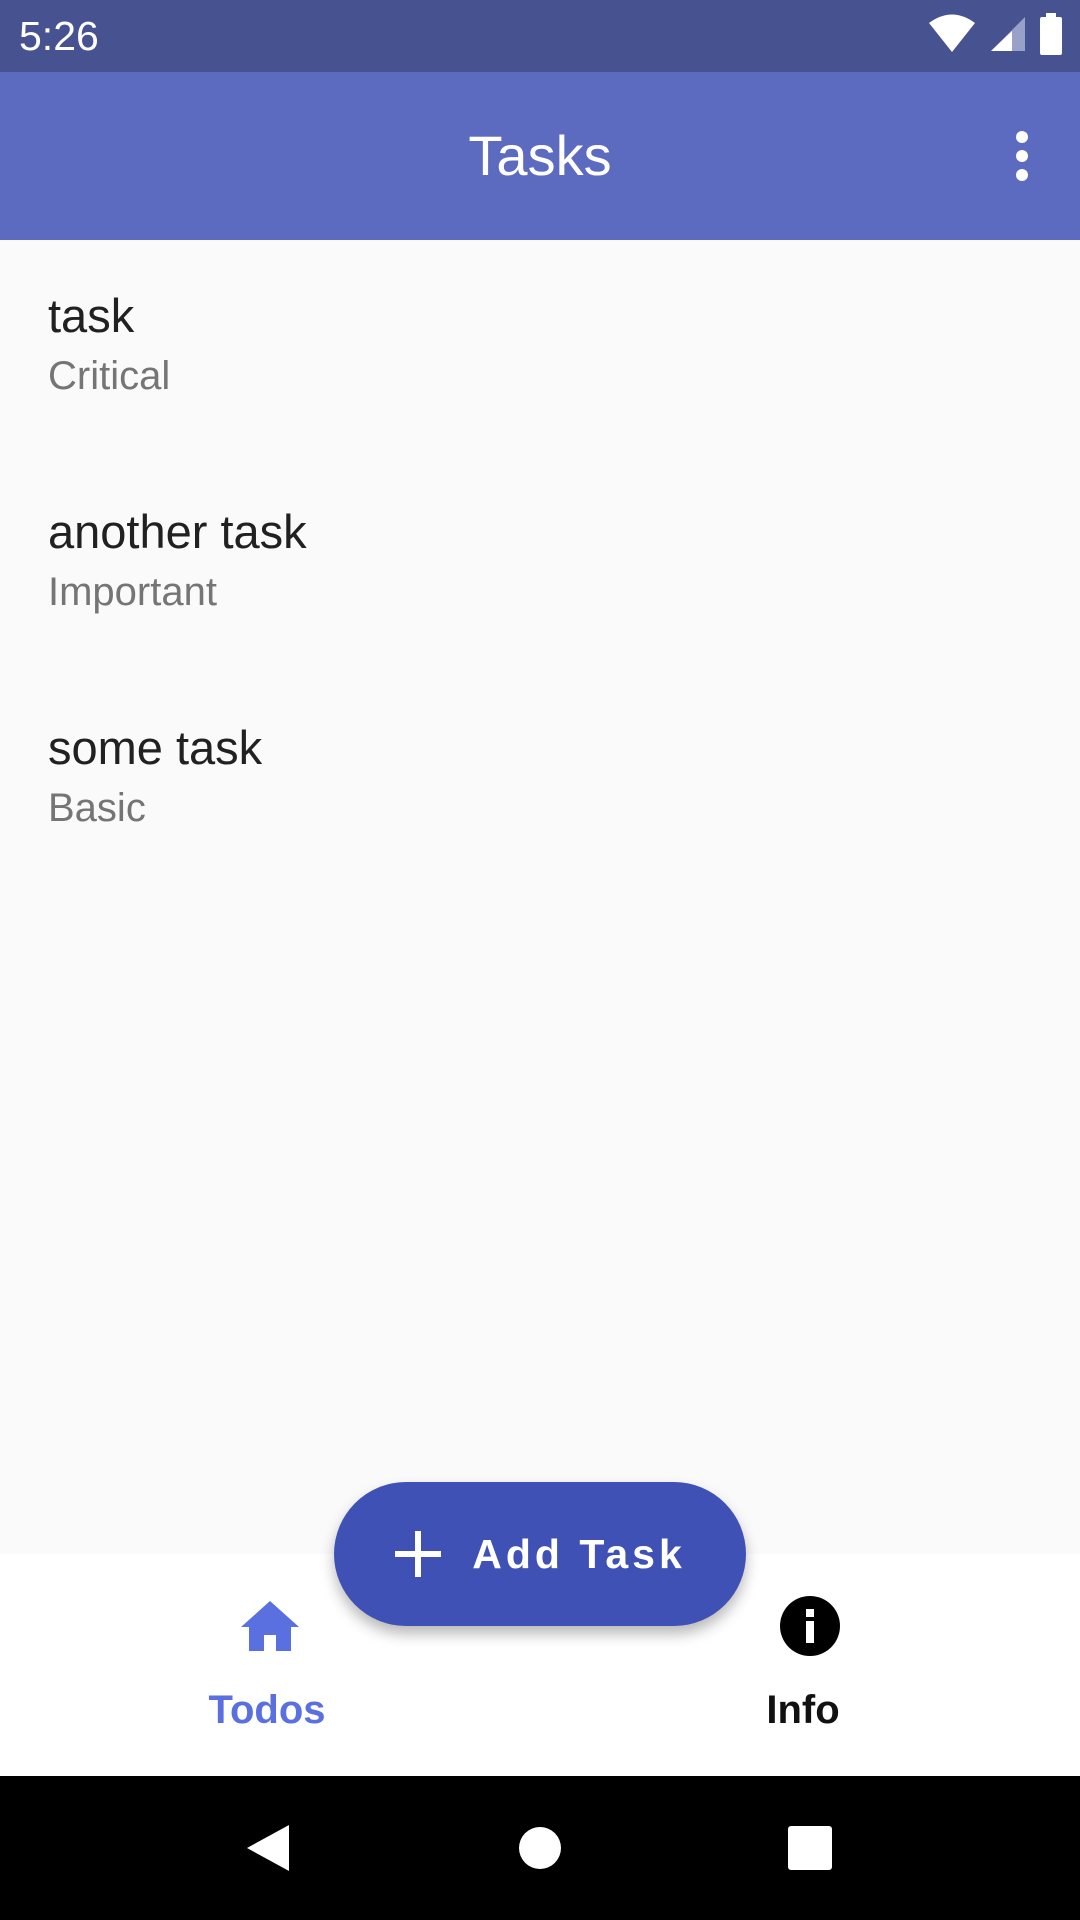 The height and width of the screenshot is (1920, 1080). What do you see at coordinates (59, 36) in the screenshot?
I see `status-time: 5:26` at bounding box center [59, 36].